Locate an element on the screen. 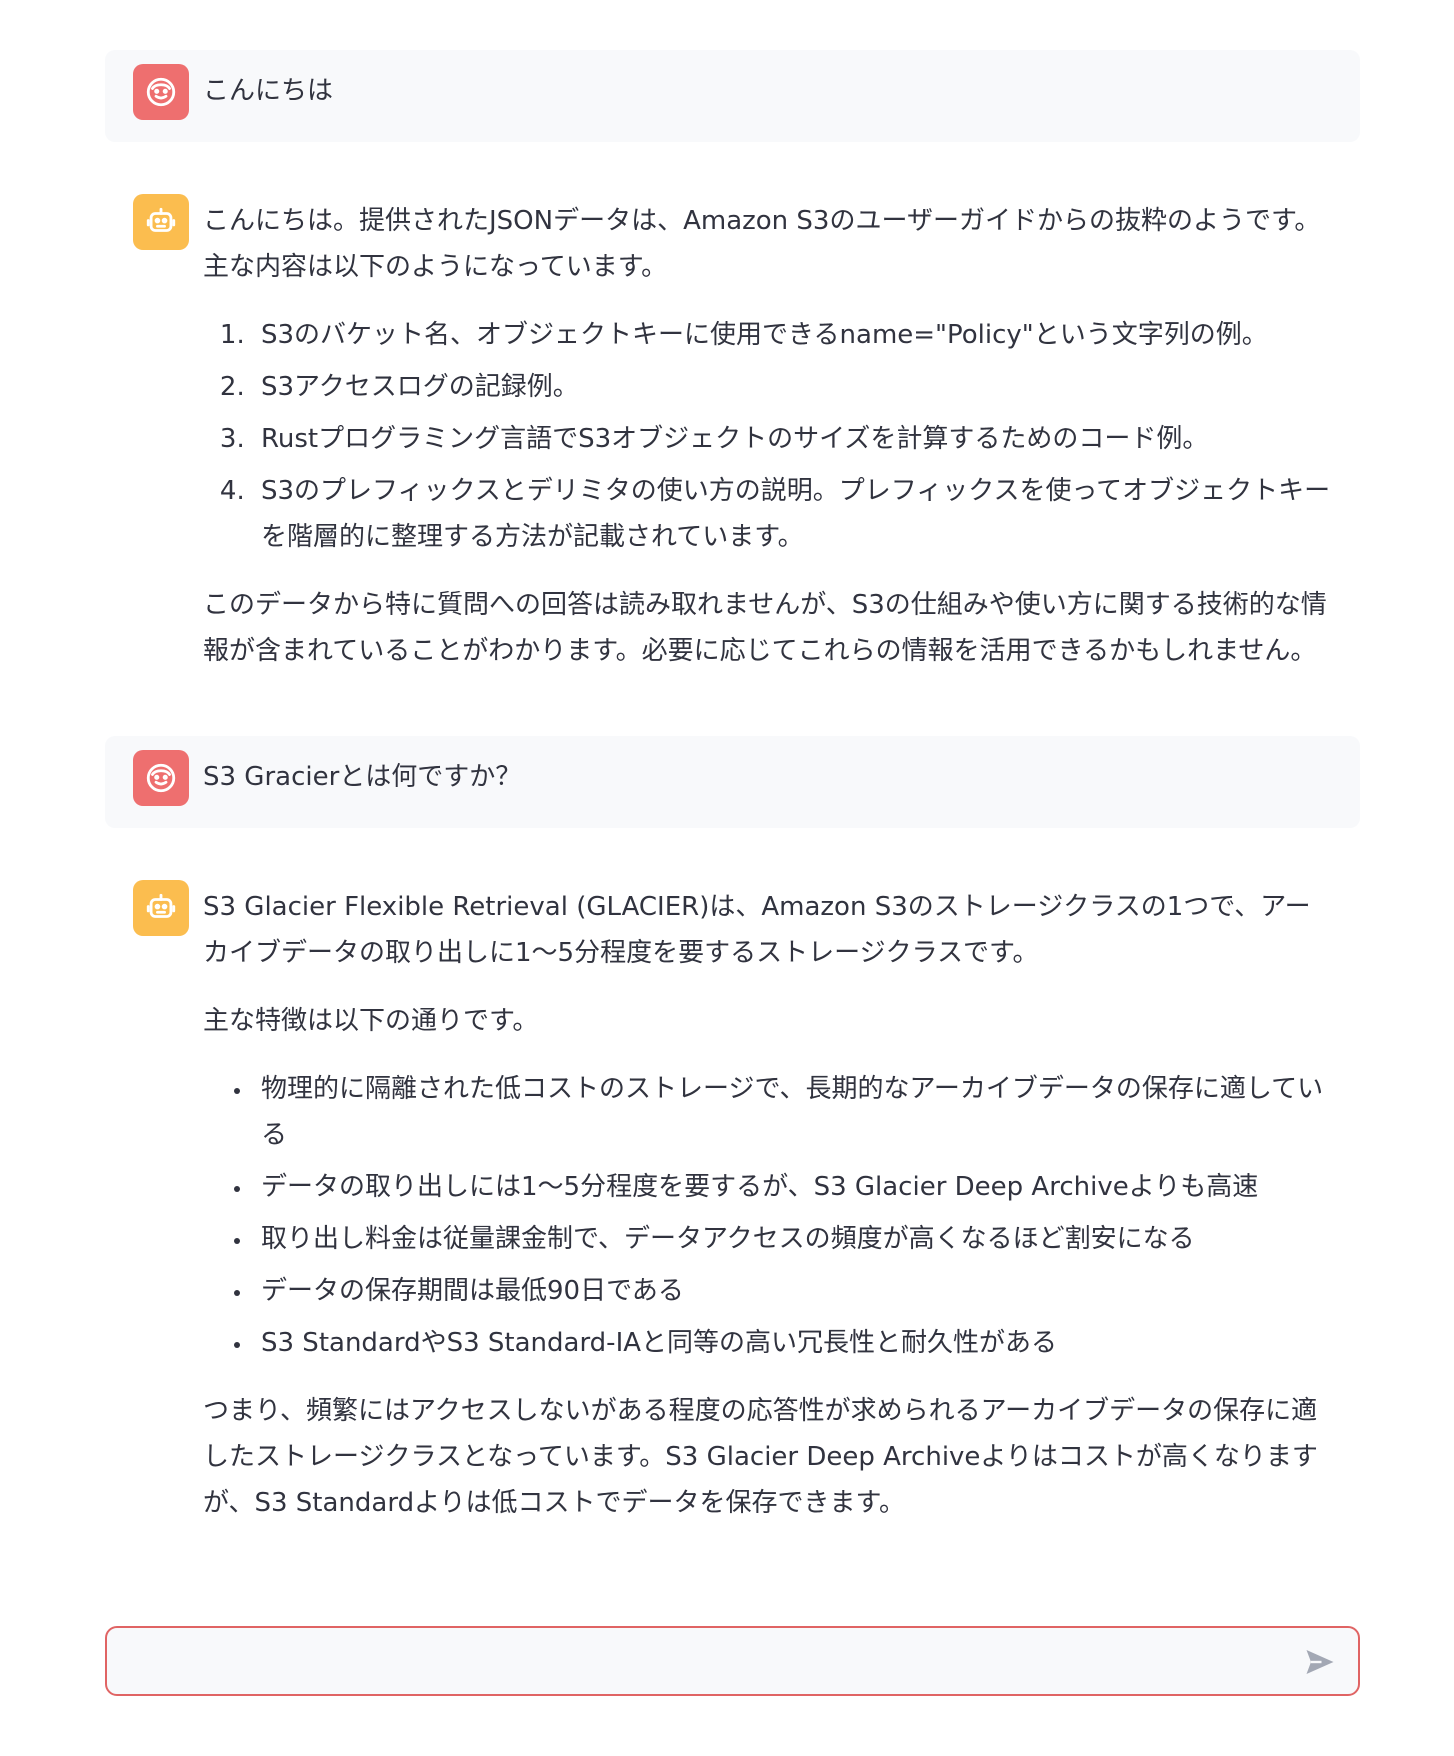 The width and height of the screenshot is (1454, 1756). list-item: Rustプログラミング言語でS3オブジェクトのサイズを計算するためのコード例。 is located at coordinates (792, 439).